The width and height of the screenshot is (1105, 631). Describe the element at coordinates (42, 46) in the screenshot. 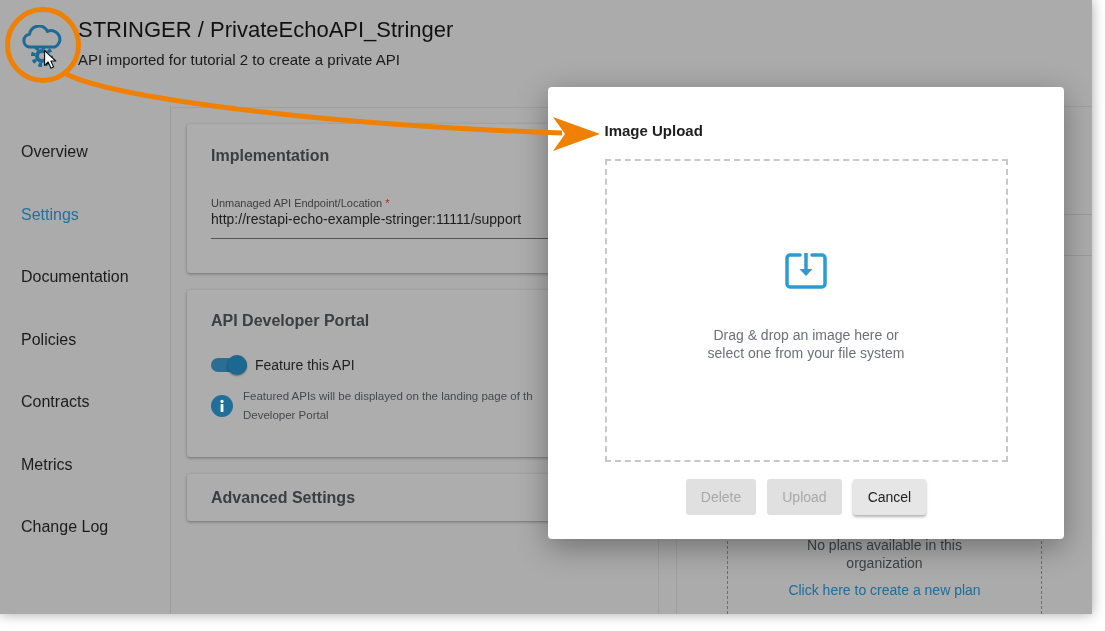

I see `cloud-gear-icon` at that location.